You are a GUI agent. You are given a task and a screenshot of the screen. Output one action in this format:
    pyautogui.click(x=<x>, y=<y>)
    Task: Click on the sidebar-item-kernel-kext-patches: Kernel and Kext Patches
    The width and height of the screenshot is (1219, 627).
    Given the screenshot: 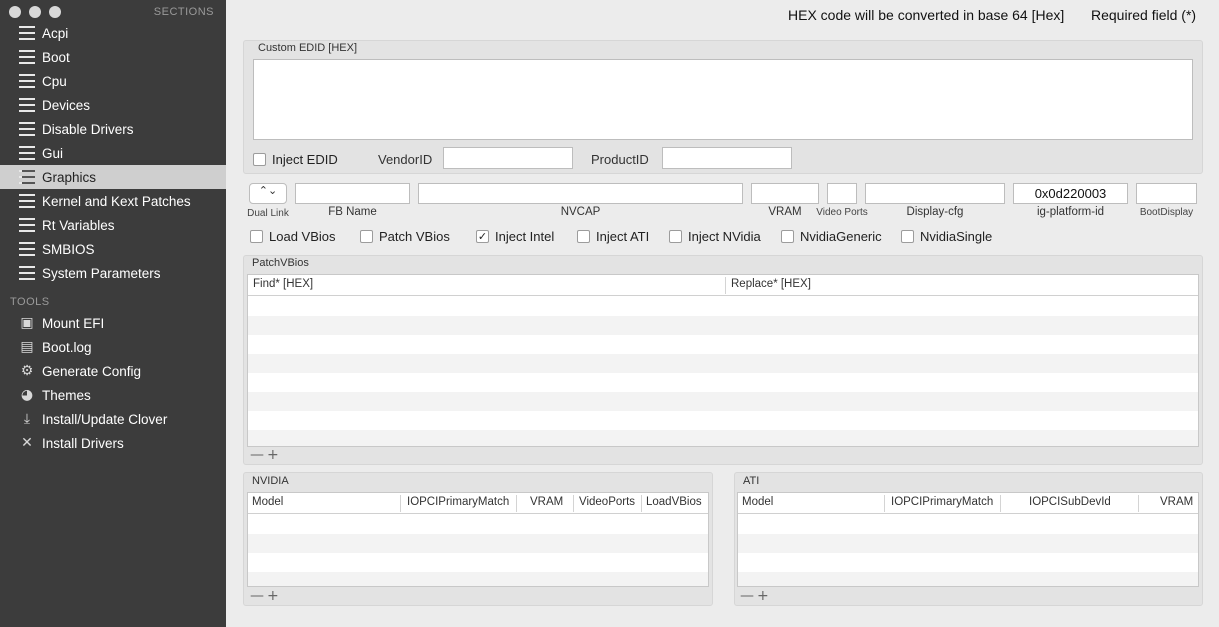 What is the action you would take?
    pyautogui.click(x=113, y=201)
    